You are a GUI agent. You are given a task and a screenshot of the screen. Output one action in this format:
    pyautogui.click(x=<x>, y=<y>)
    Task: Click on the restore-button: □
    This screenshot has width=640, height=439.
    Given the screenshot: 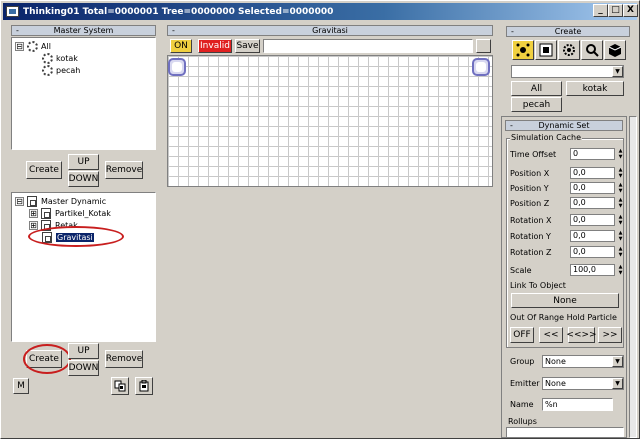 What is the action you would take?
    pyautogui.click(x=615, y=10)
    